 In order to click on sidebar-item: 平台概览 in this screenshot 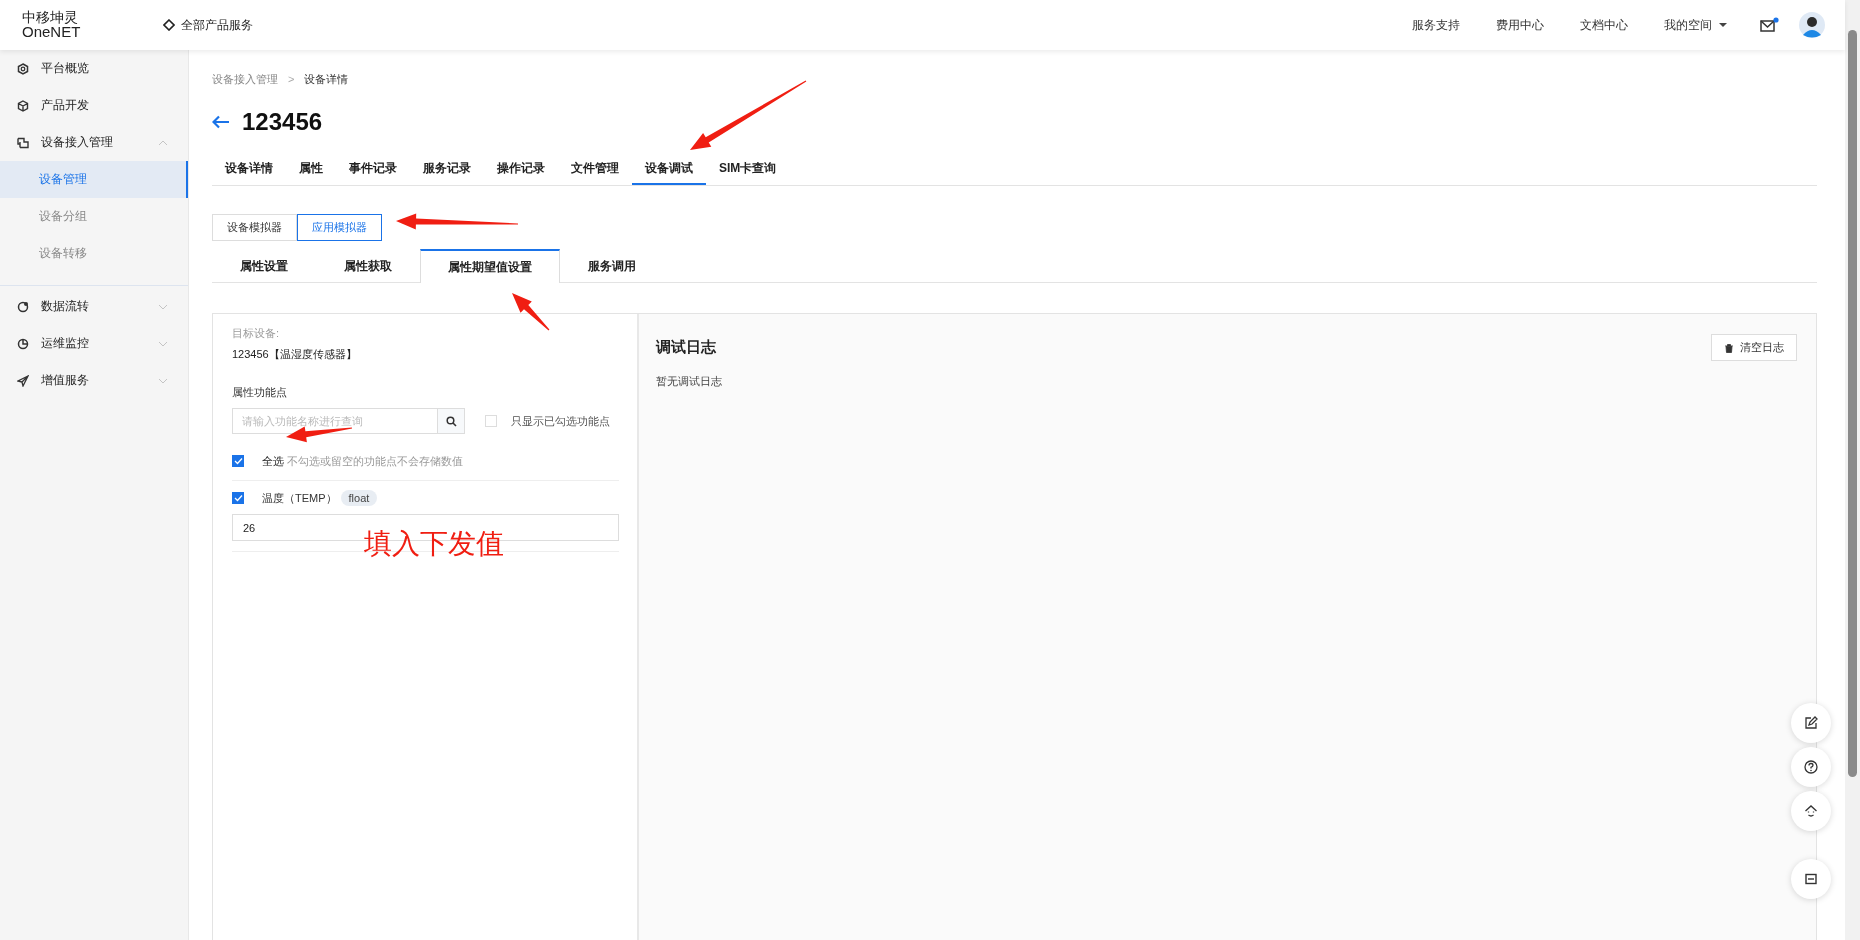, I will do `click(94, 68)`.